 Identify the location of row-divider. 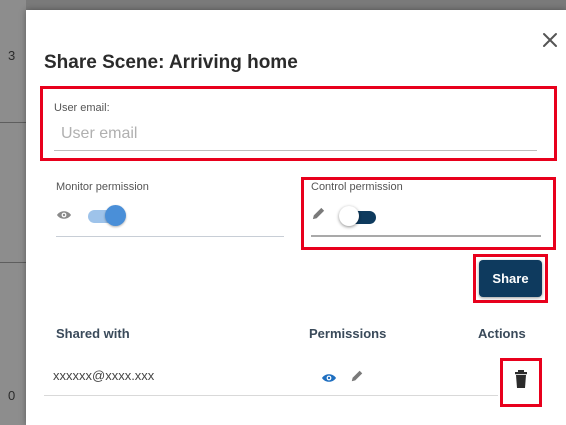
(271, 395).